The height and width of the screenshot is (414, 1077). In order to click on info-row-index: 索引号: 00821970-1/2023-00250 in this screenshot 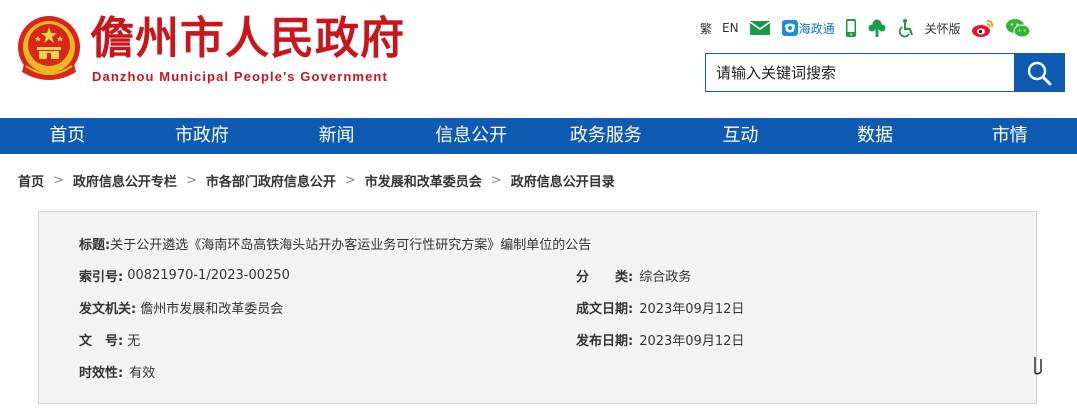, I will do `click(184, 275)`.